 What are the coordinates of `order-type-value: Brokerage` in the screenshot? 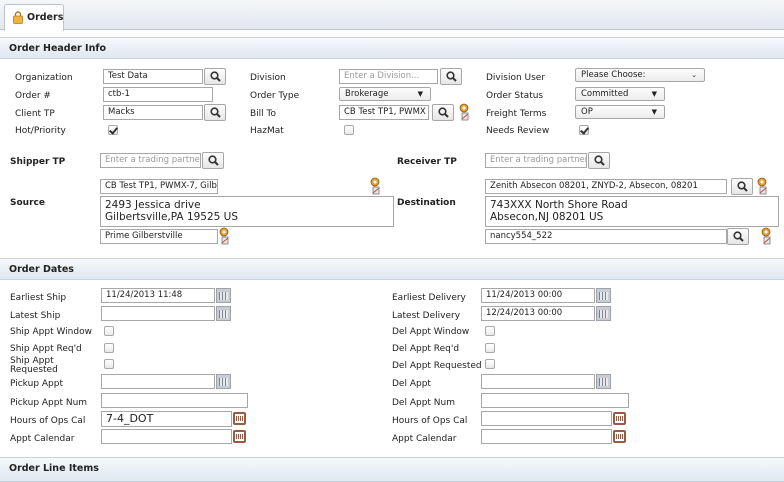 It's located at (367, 94).